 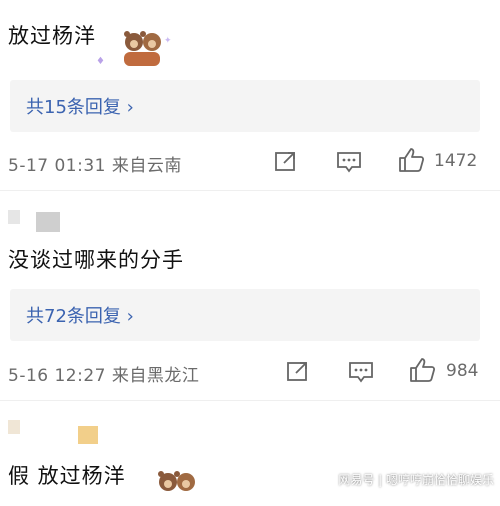 What do you see at coordinates (462, 371) in the screenshot?
I see `like-count: 984` at bounding box center [462, 371].